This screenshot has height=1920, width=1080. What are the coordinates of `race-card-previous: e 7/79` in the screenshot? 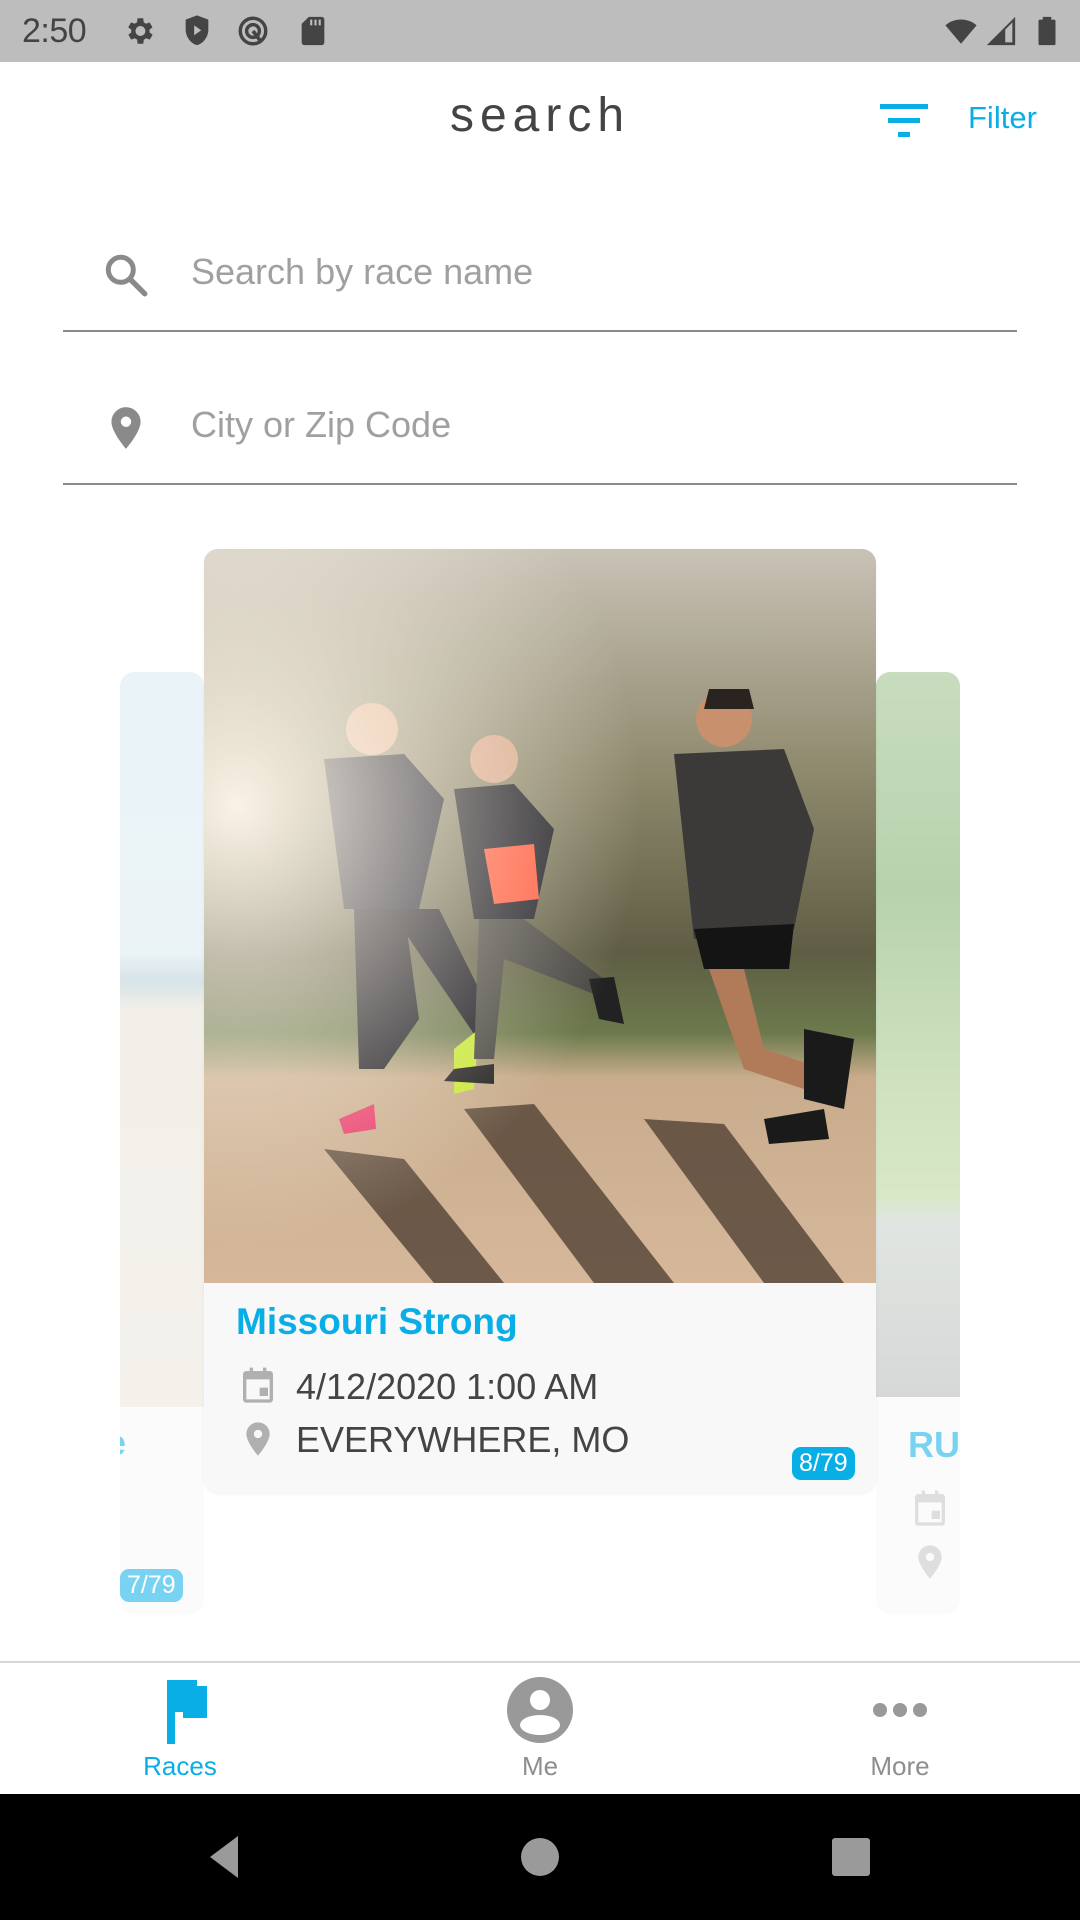 It's located at (162, 1143).